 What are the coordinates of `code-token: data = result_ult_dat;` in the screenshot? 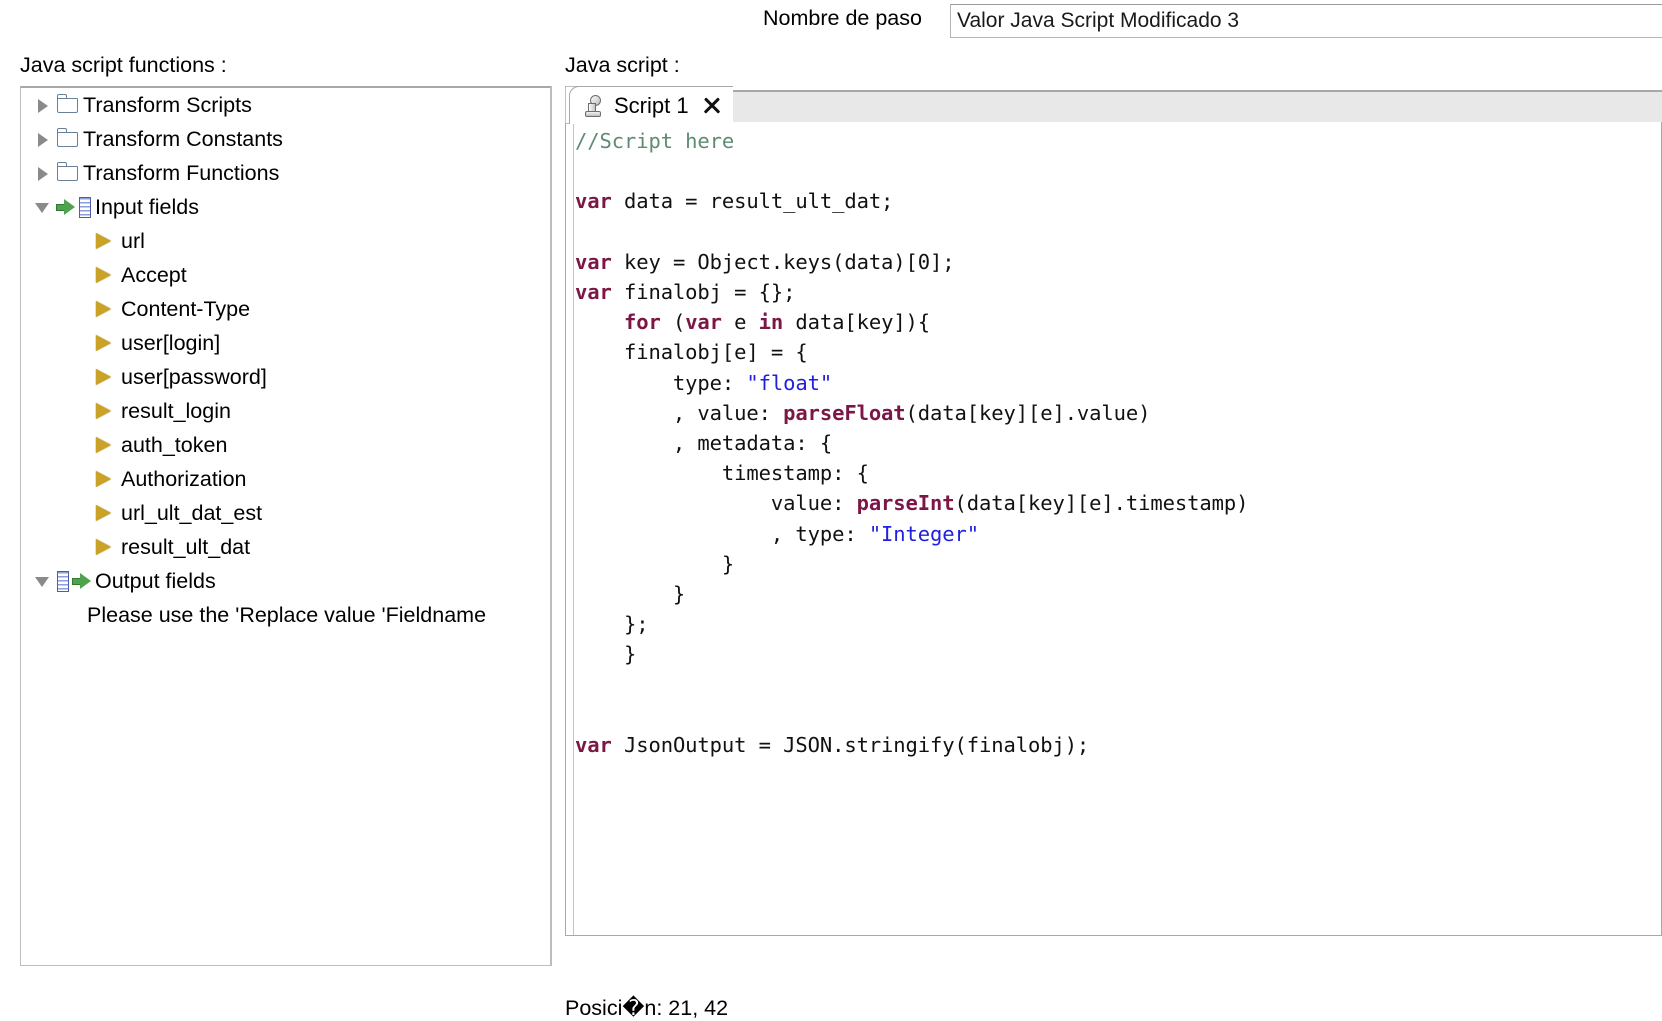 It's located at (752, 201).